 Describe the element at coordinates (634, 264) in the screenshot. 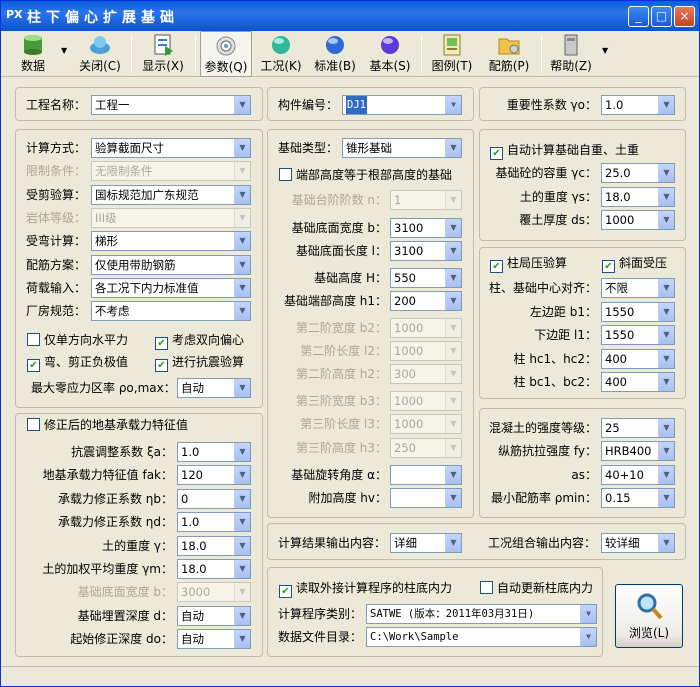

I see `slope-pressure-checkbox: ✔ 斜面受压` at that location.